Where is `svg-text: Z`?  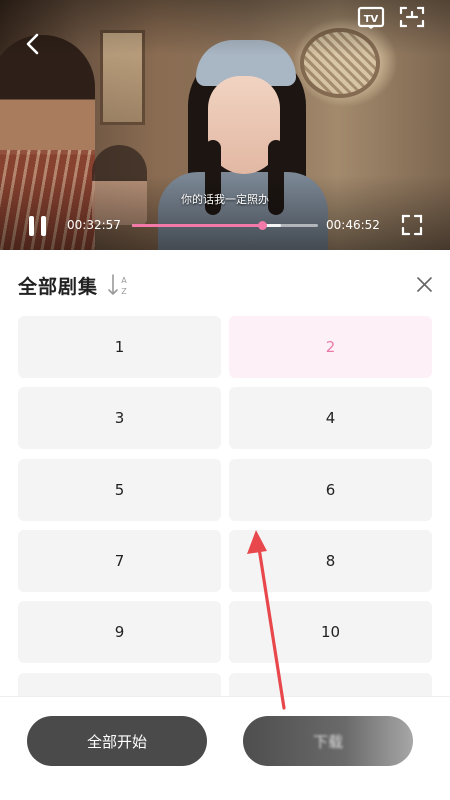 svg-text: Z is located at coordinates (124, 291).